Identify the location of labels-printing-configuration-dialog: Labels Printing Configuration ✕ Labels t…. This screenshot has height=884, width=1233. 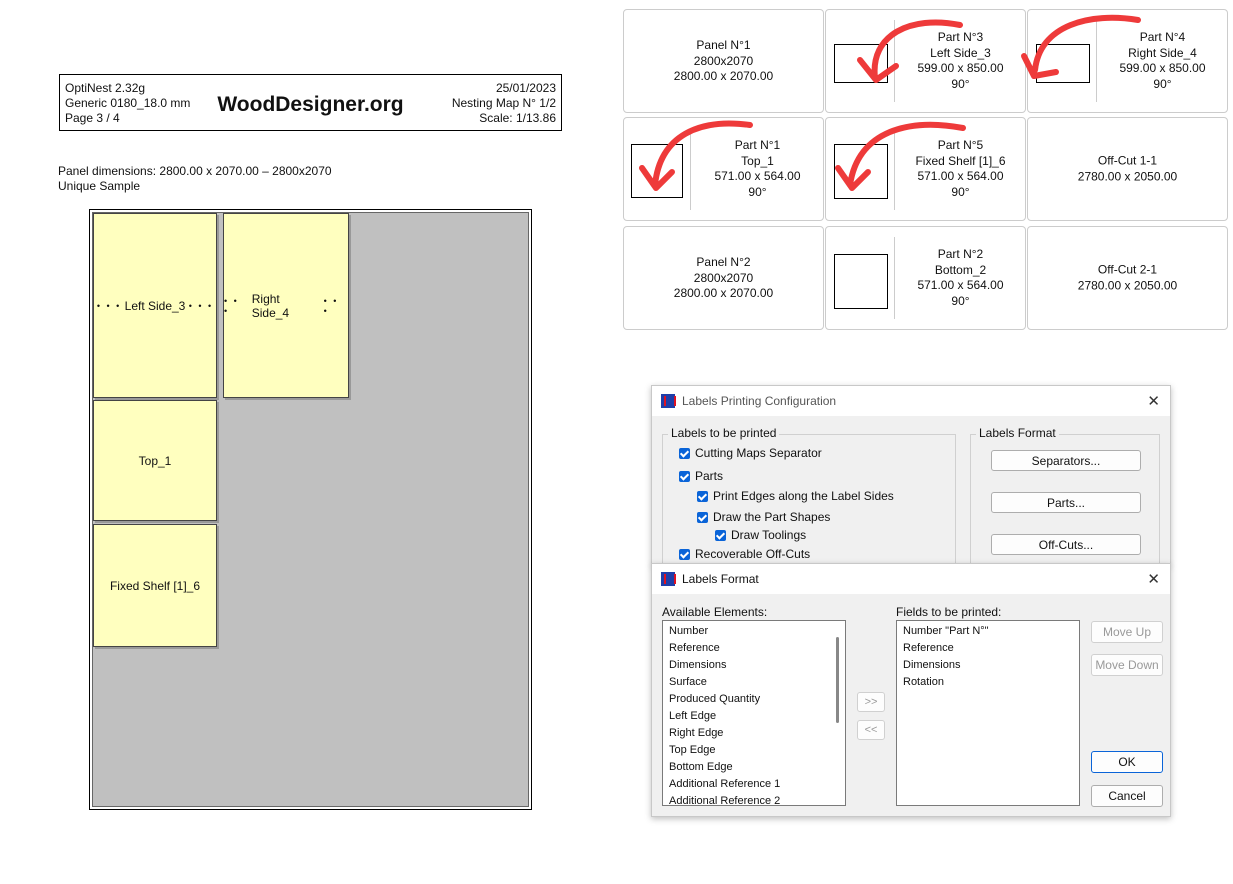
(911, 480).